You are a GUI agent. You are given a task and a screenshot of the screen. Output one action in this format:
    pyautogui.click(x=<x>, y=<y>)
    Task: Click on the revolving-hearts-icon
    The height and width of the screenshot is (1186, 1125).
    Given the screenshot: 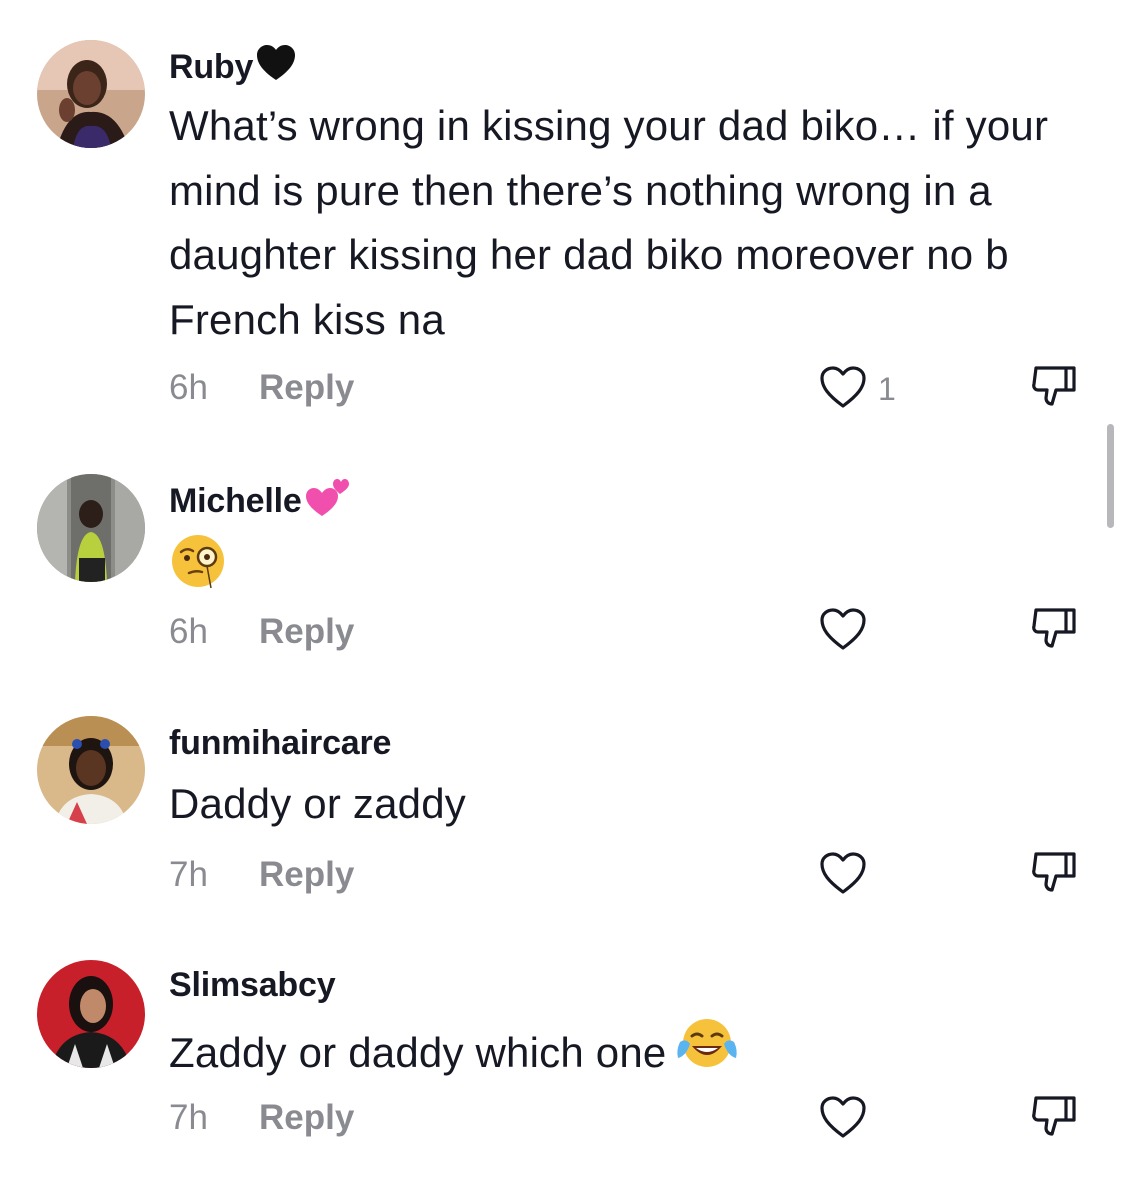 What is the action you would take?
    pyautogui.click(x=327, y=501)
    